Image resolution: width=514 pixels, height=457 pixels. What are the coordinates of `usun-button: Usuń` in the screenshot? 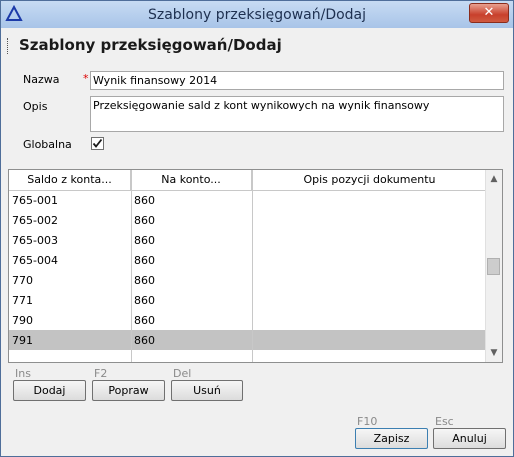 It's located at (207, 390).